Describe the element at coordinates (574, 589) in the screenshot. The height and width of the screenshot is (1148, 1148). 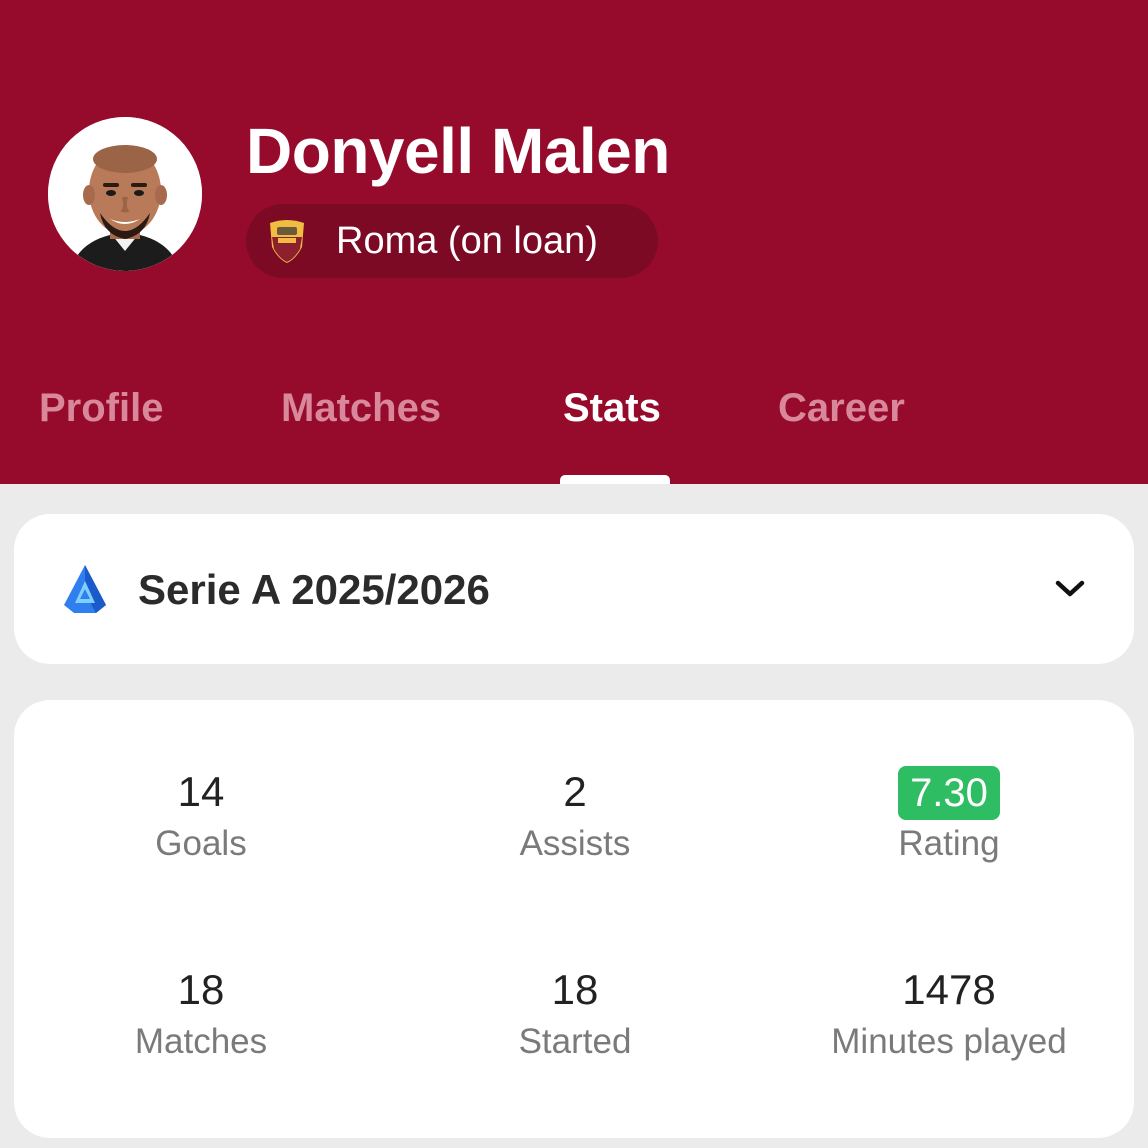
I see `league-selector: Serie A 2025/2026` at that location.